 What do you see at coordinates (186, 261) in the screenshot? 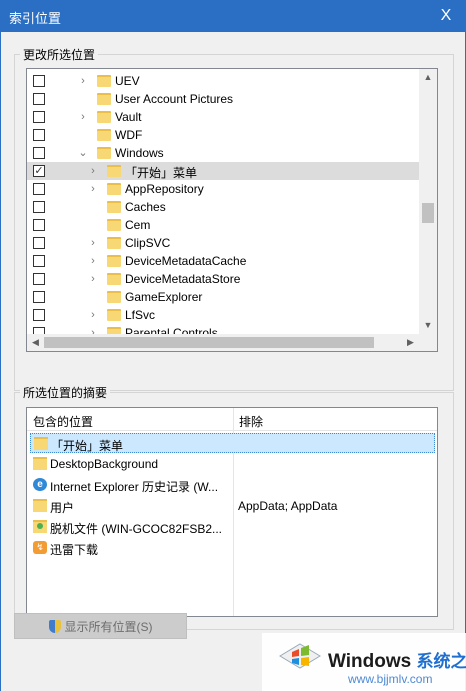
I see `tree-row-label: DeviceMetadataCache` at bounding box center [186, 261].